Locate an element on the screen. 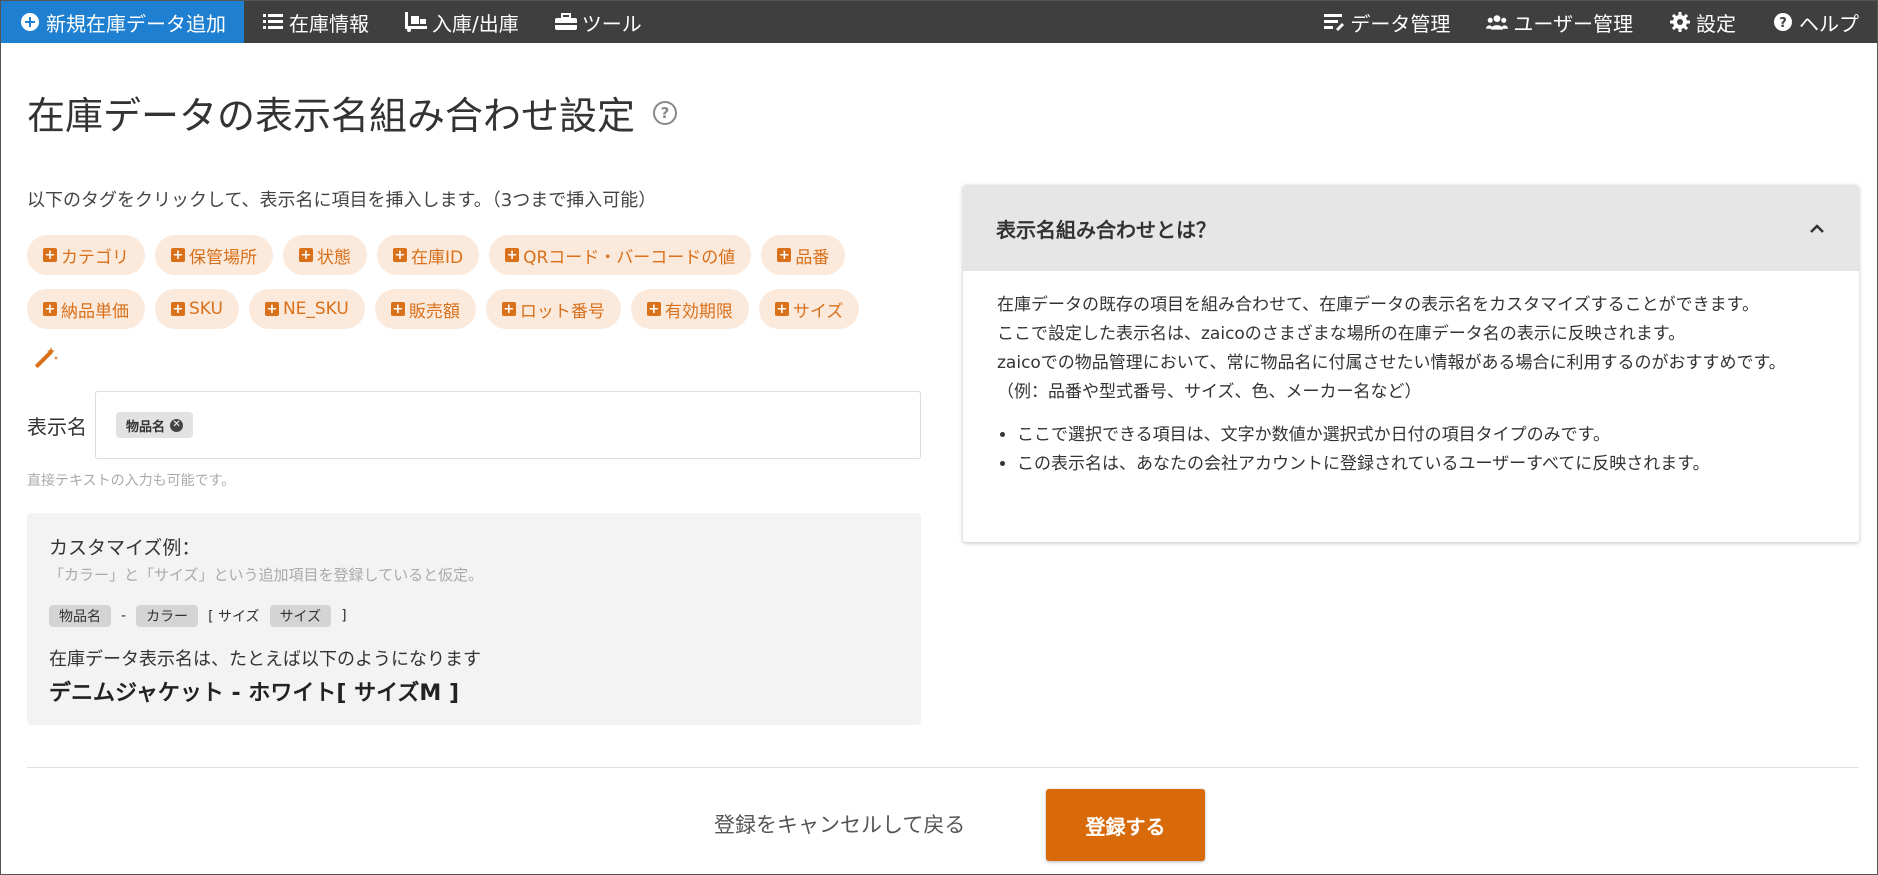  list-icon is located at coordinates (273, 22).